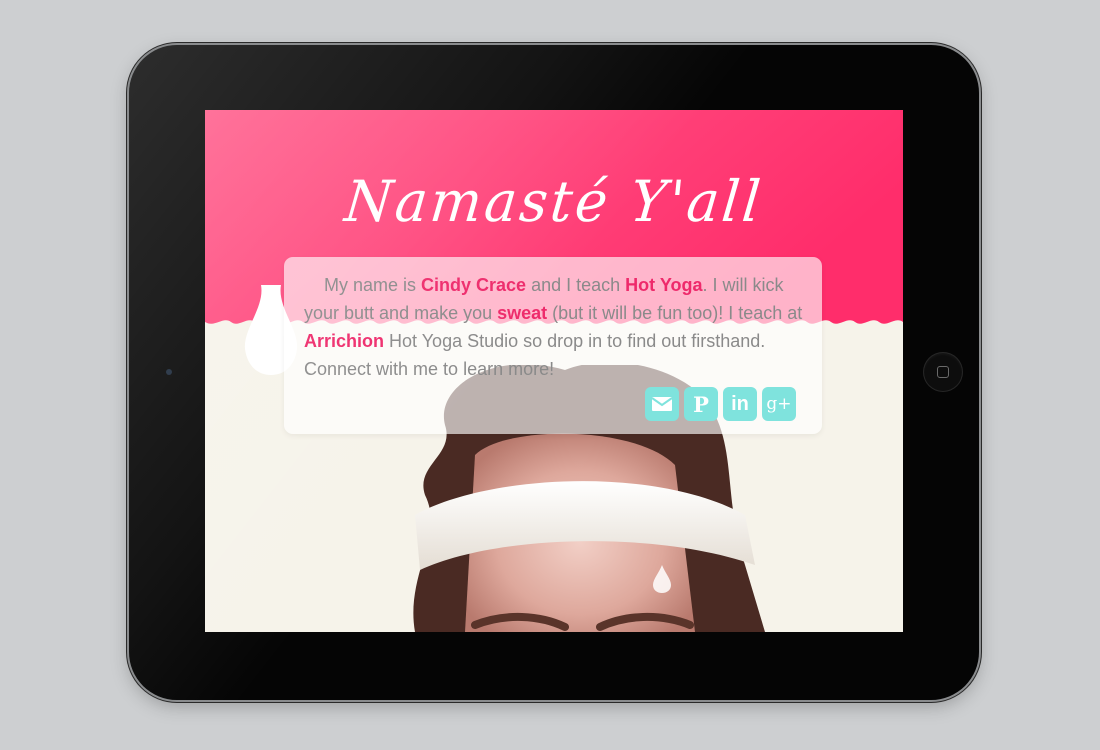  I want to click on discipline-highlight: Hot Yoga, so click(664, 285).